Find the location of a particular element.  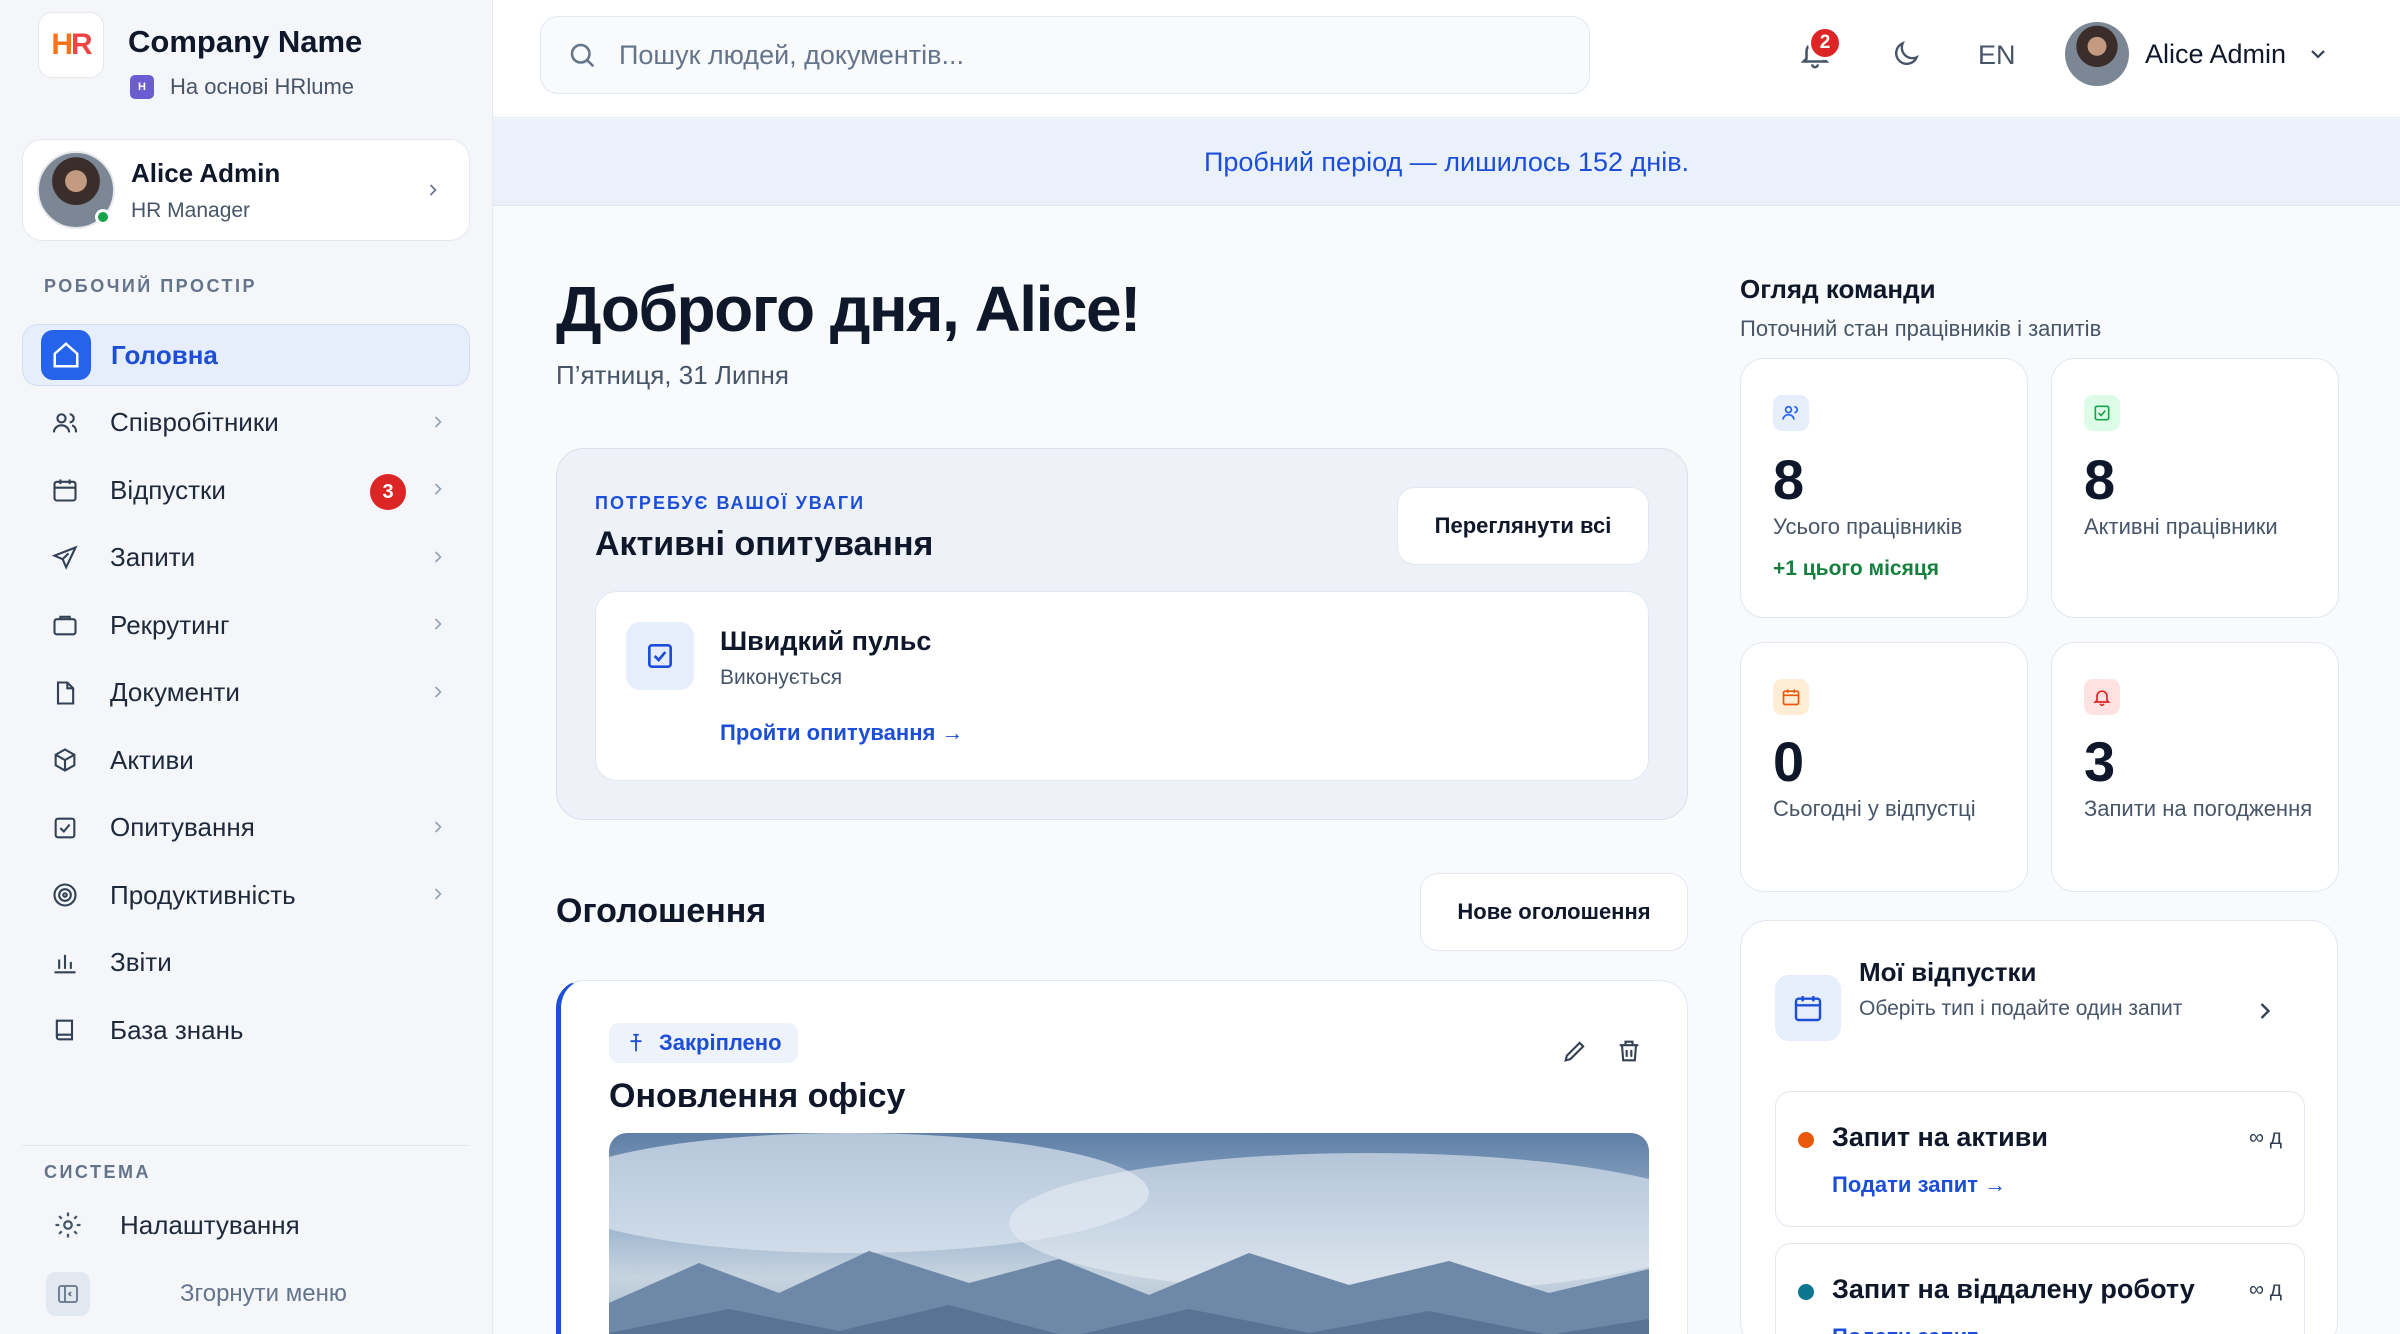

language-switcher: EN is located at coordinates (1997, 55).